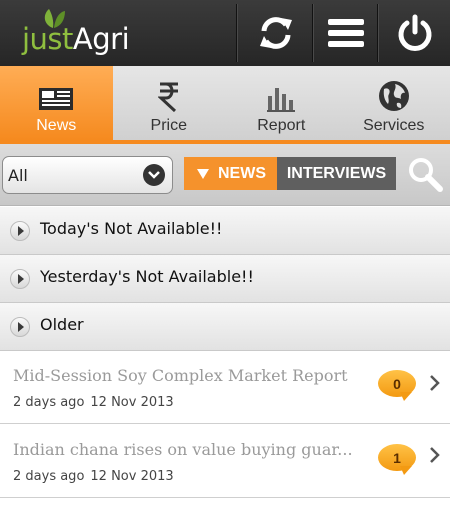 This screenshot has height=510, width=450. What do you see at coordinates (225, 327) in the screenshot?
I see `section-older: Older` at bounding box center [225, 327].